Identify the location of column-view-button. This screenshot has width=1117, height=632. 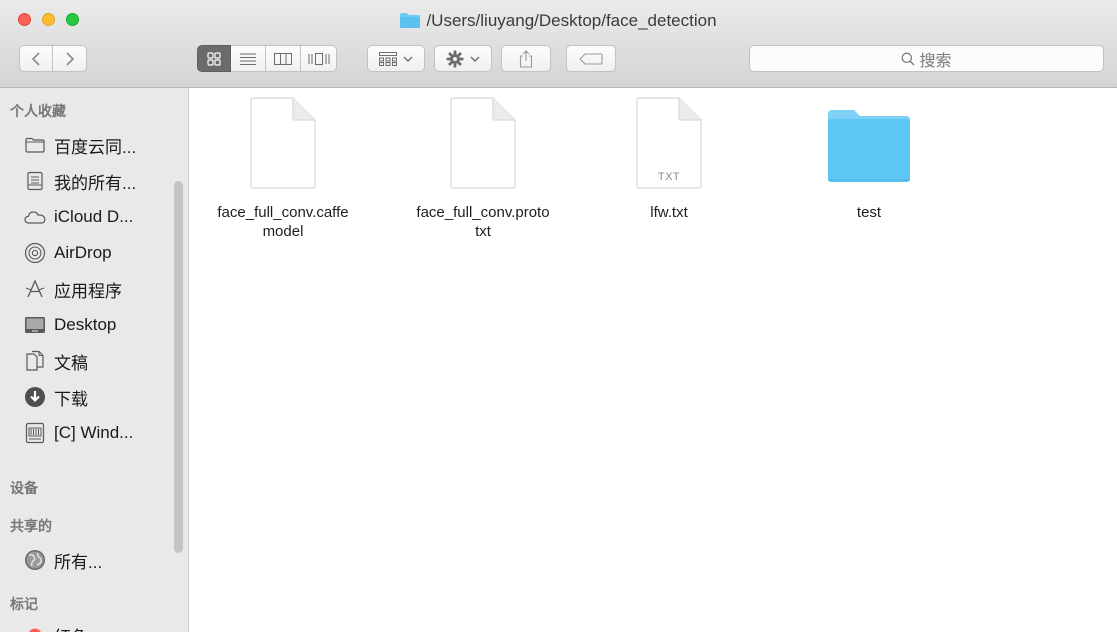
(283, 58).